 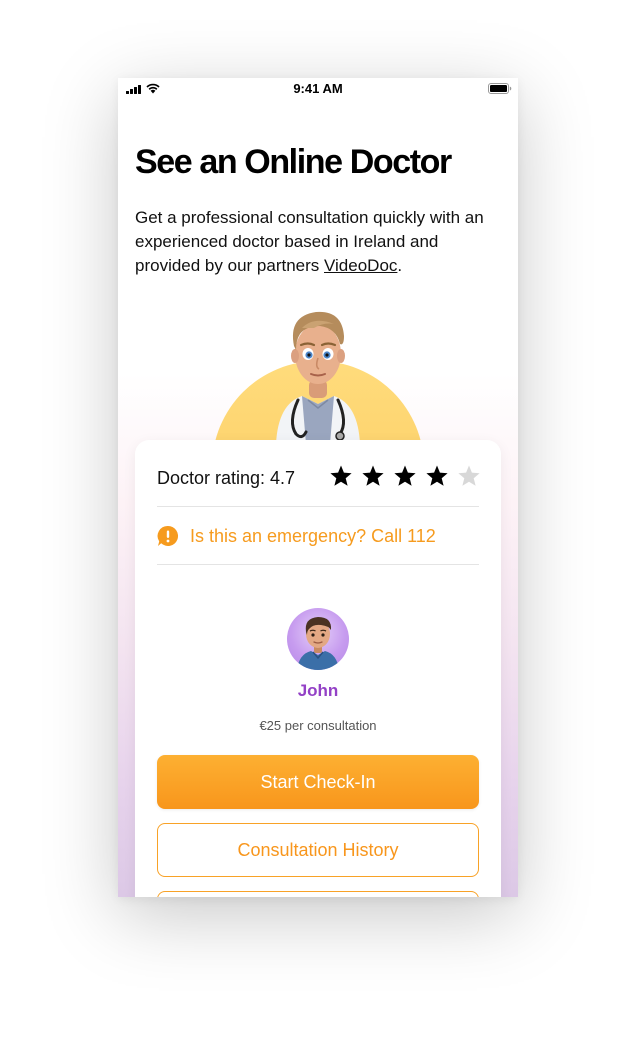 I want to click on videodoc-link: VideoDoc, so click(x=360, y=265).